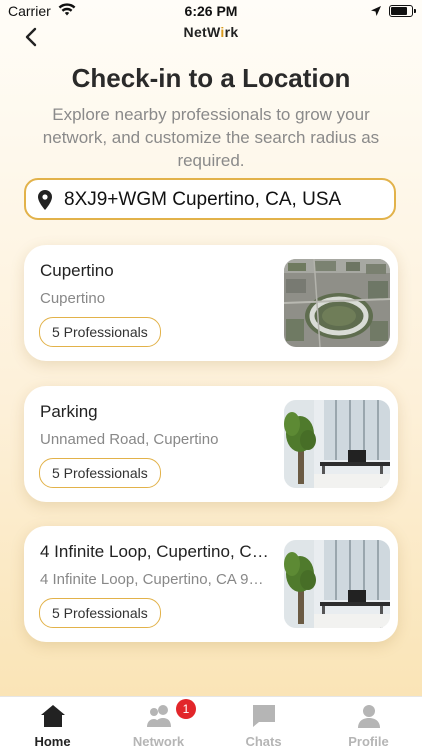 The image size is (422, 751). Describe the element at coordinates (368, 741) in the screenshot. I see `tab-profile-label: Profile` at that location.